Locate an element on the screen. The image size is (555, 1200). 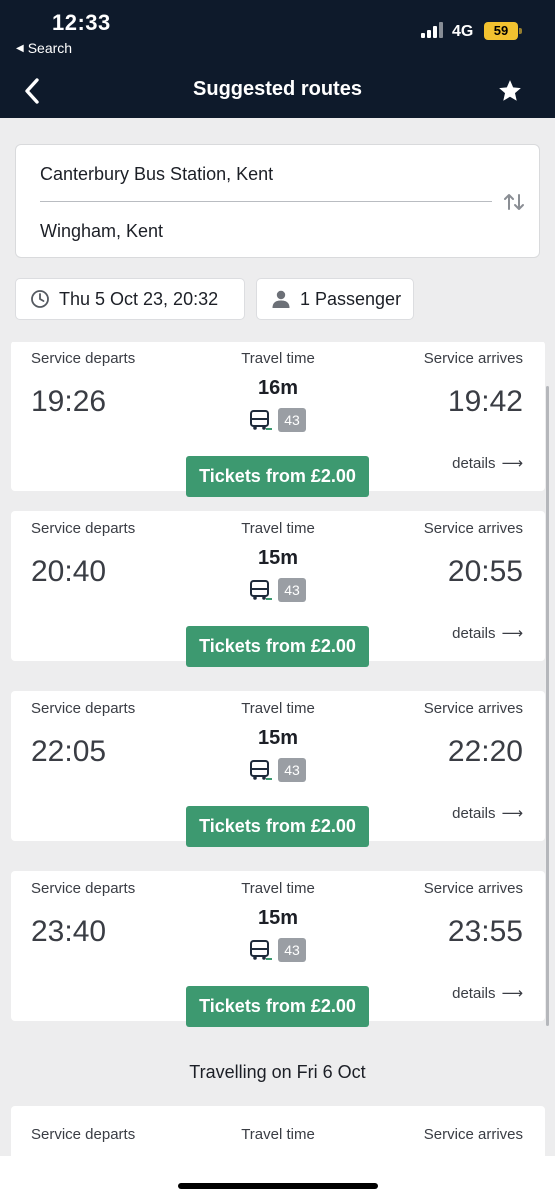
date-section-header: Travelling on Fri 6 Oct is located at coordinates (277, 1072).